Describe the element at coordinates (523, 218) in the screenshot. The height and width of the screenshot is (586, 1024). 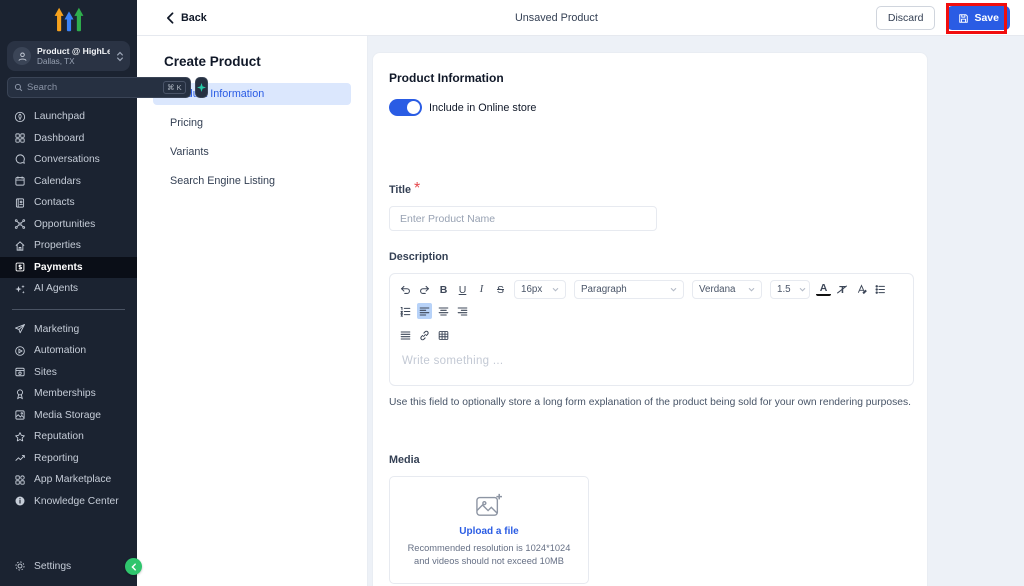
I see `product-title-input` at that location.